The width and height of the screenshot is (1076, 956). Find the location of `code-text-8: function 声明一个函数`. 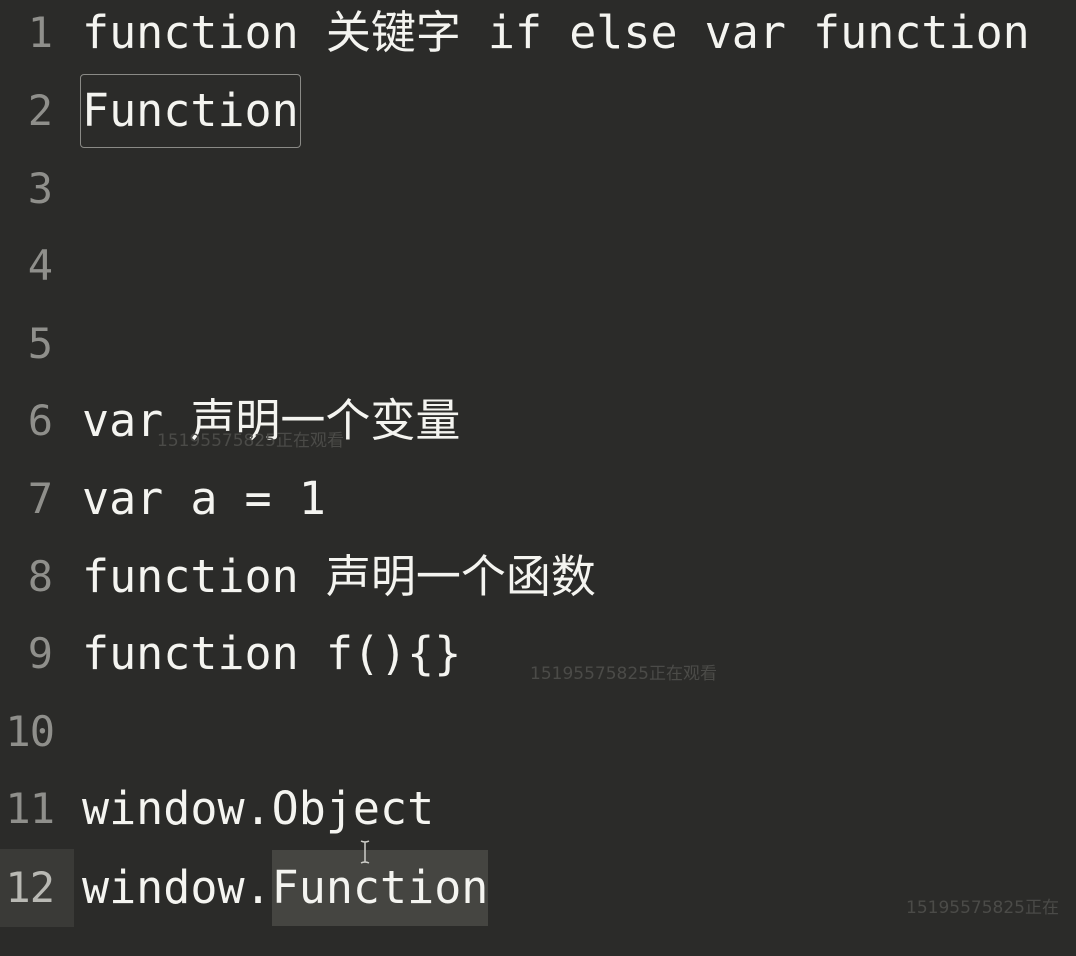

code-text-8: function 声明一个函数 is located at coordinates (339, 577).